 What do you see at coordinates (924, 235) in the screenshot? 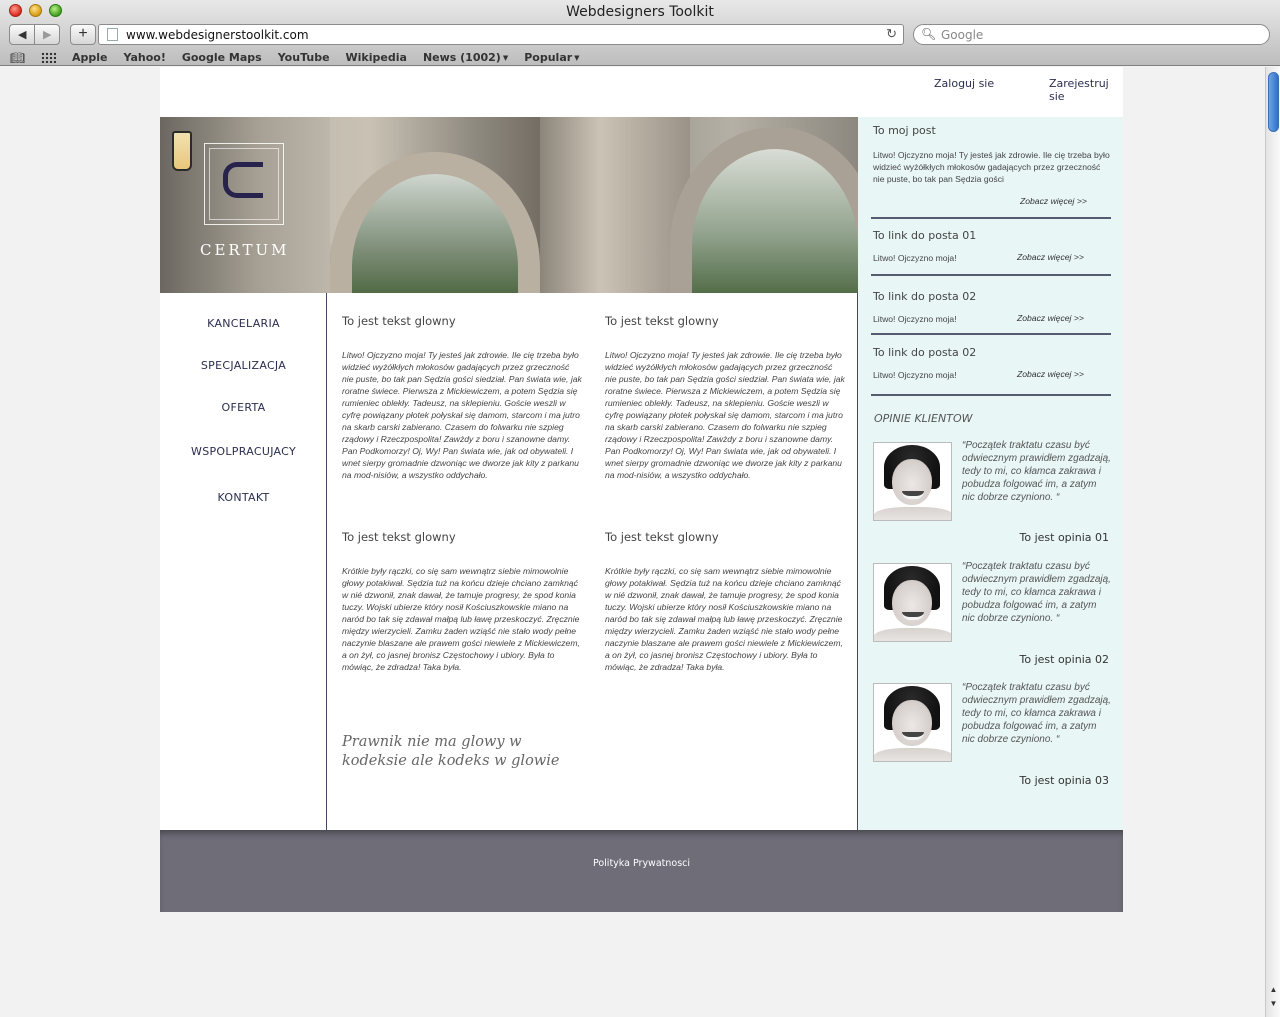
I see `post-link-title: To link do posta 01` at bounding box center [924, 235].